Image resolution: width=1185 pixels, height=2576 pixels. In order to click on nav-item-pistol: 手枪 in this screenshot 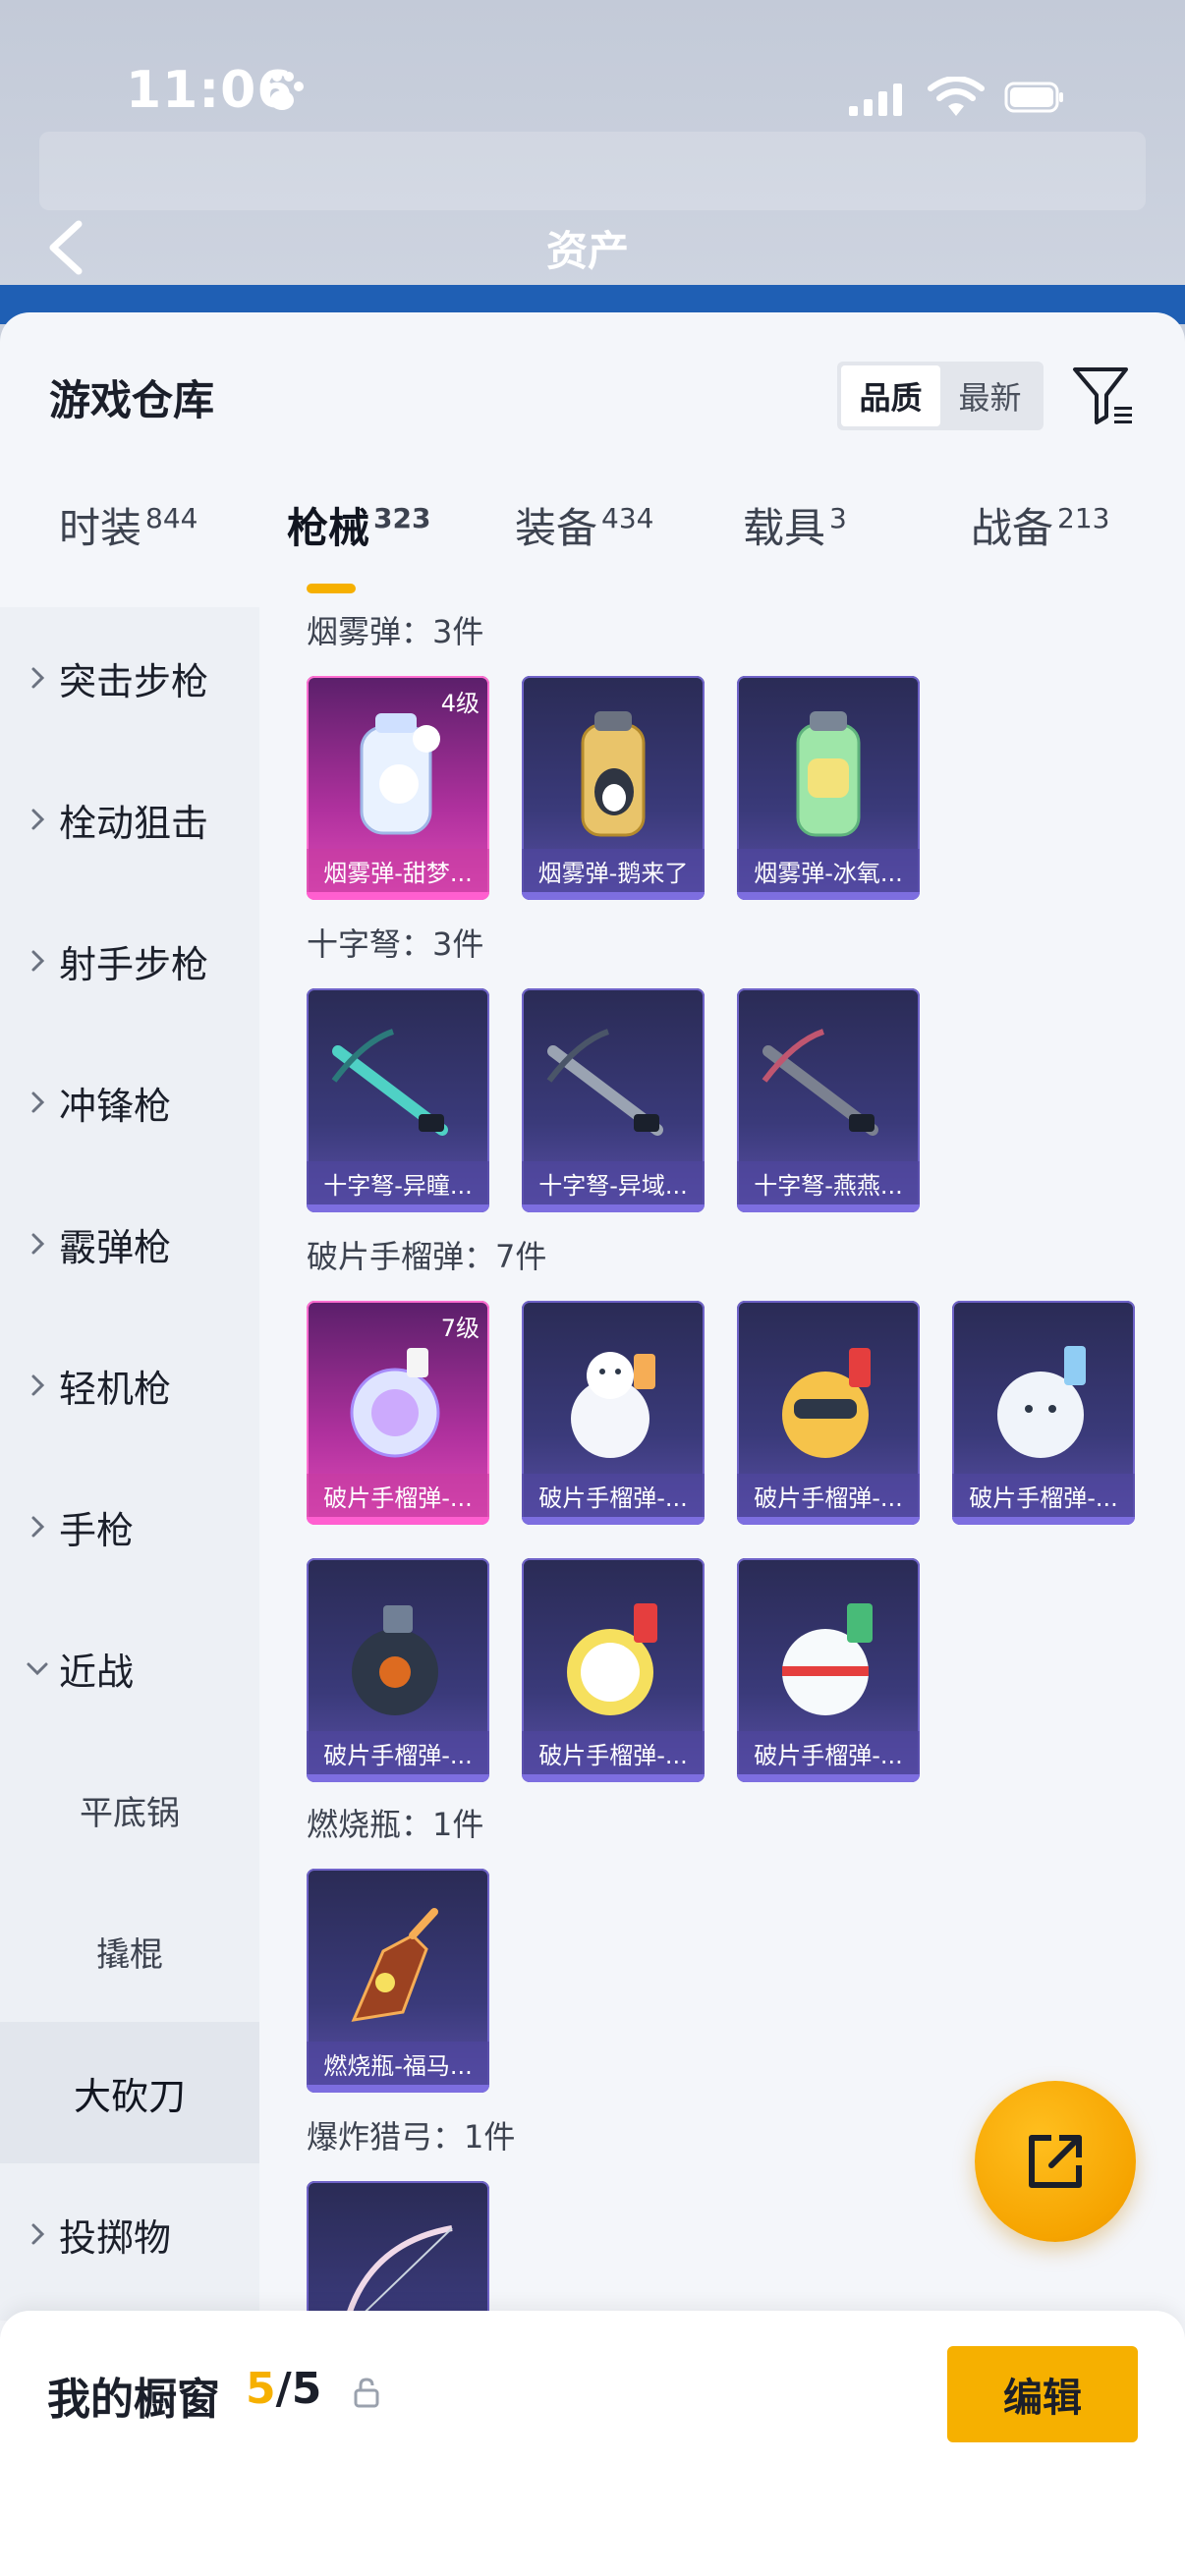, I will do `click(130, 1526)`.